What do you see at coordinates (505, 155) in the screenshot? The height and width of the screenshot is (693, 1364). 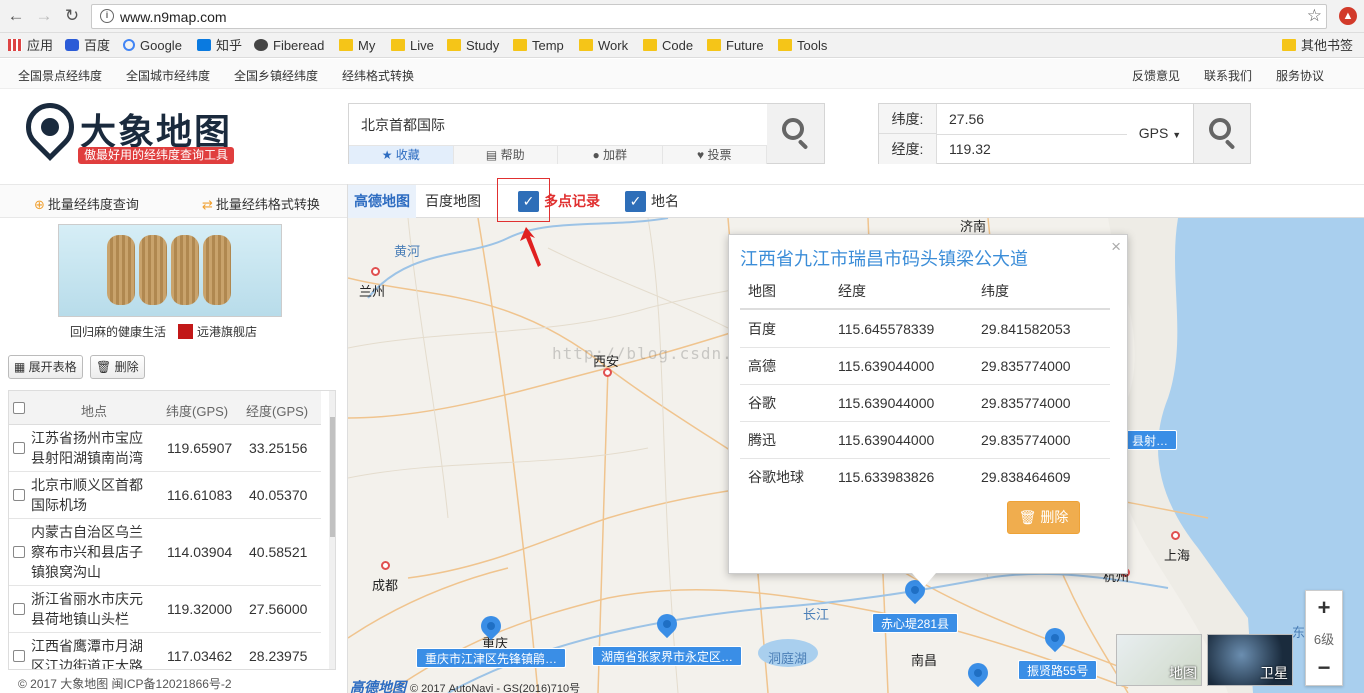 I see `tab-help: ▤ 帮助` at bounding box center [505, 155].